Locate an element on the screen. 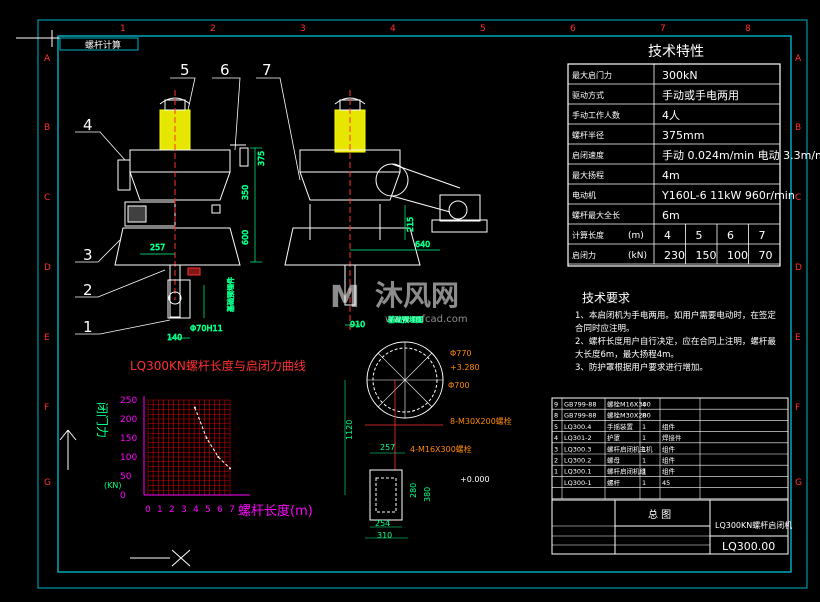 The image size is (820, 602). zone-6: 6 is located at coordinates (573, 29).